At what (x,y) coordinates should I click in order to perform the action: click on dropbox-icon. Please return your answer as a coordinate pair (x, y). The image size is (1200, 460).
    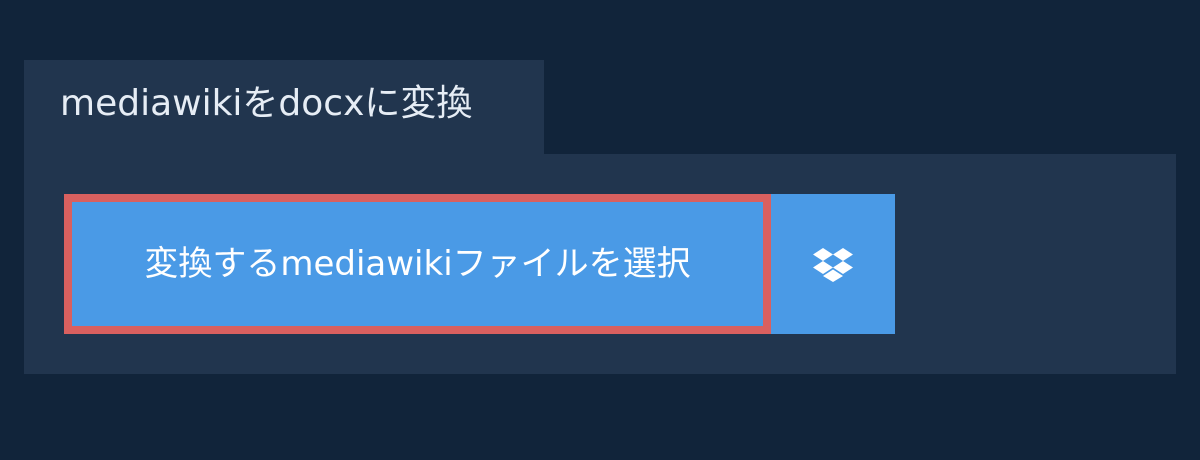
    Looking at the image, I should click on (833, 265).